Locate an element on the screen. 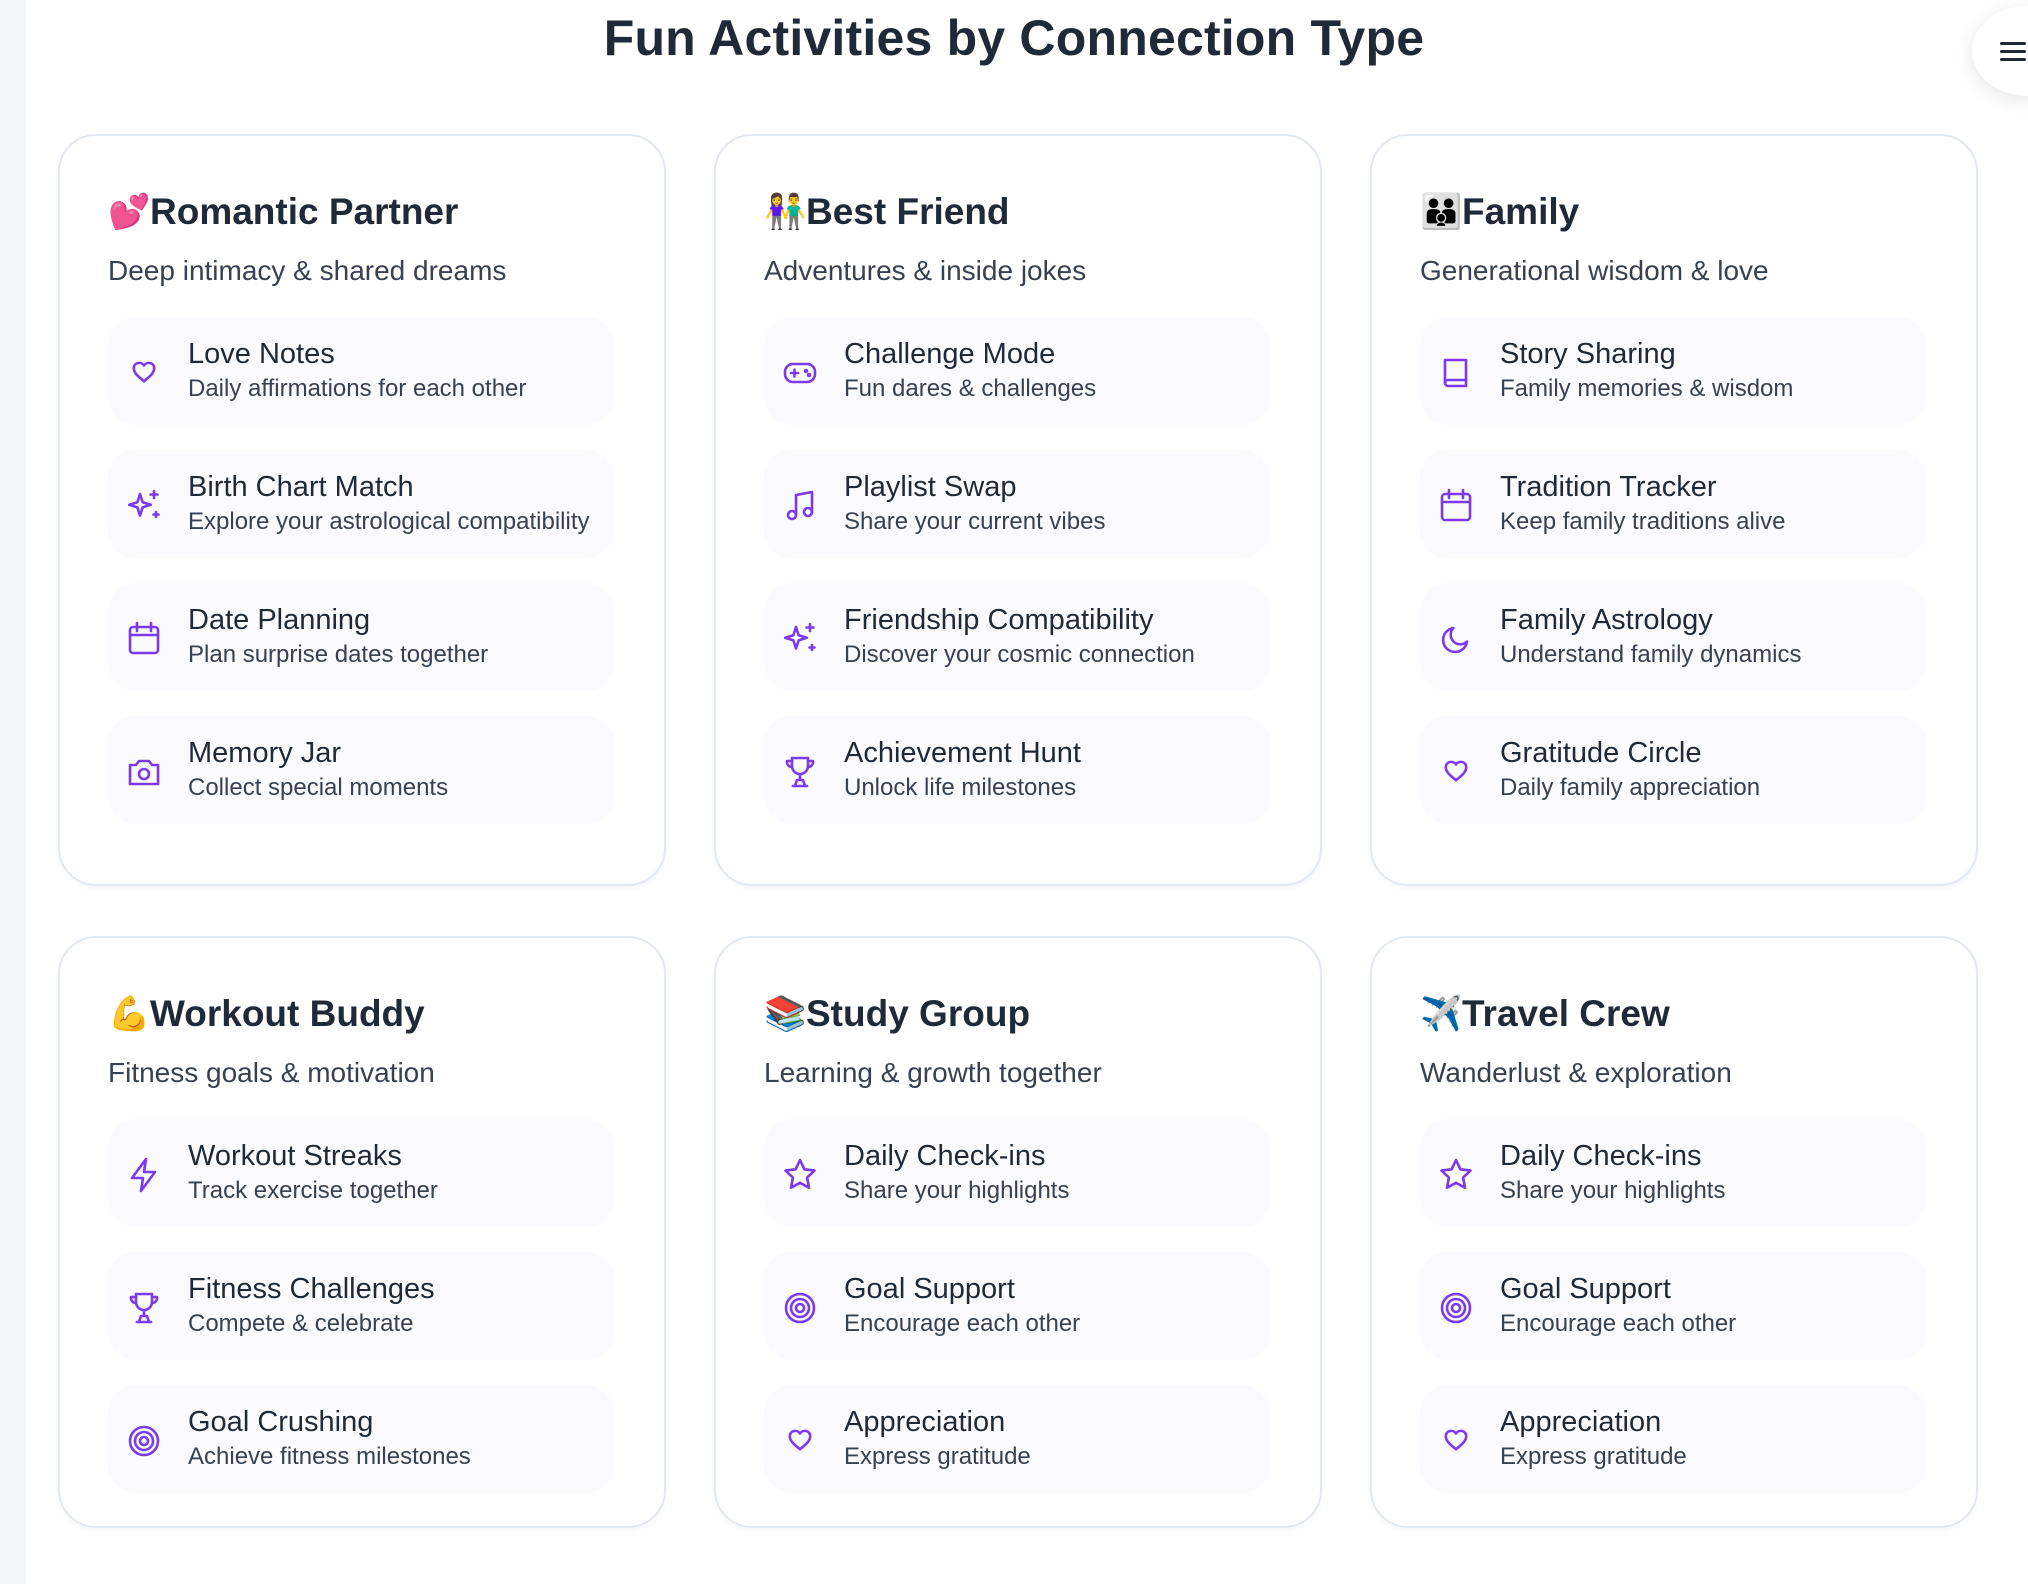 The width and height of the screenshot is (2028, 1584). card-header: 📚 Study Group is located at coordinates (1017, 1014).